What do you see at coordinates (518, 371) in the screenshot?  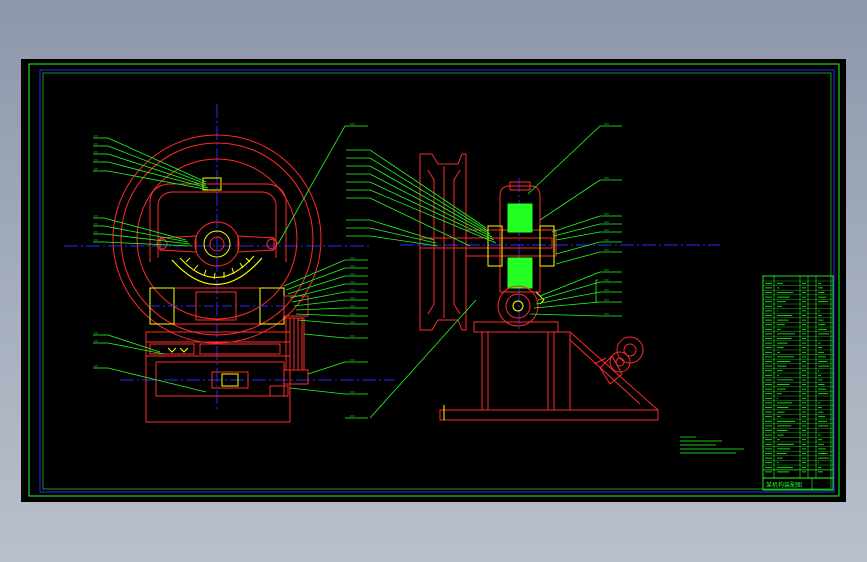 I see `pedestal` at bounding box center [518, 371].